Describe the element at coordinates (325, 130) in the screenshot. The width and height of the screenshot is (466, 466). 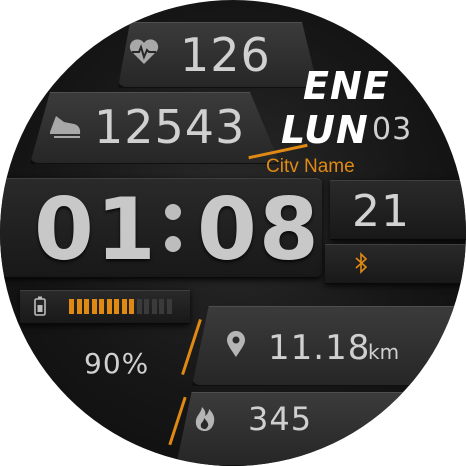
I see `weekday-label: LUN` at that location.